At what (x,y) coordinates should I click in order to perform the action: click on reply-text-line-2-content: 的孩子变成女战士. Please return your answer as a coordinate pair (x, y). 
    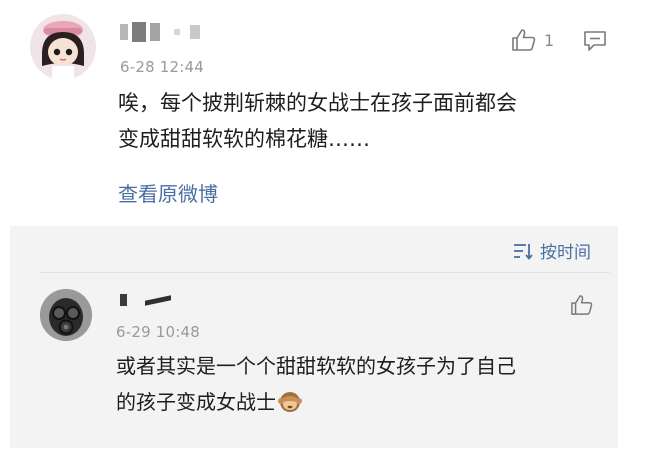
    Looking at the image, I should click on (196, 402).